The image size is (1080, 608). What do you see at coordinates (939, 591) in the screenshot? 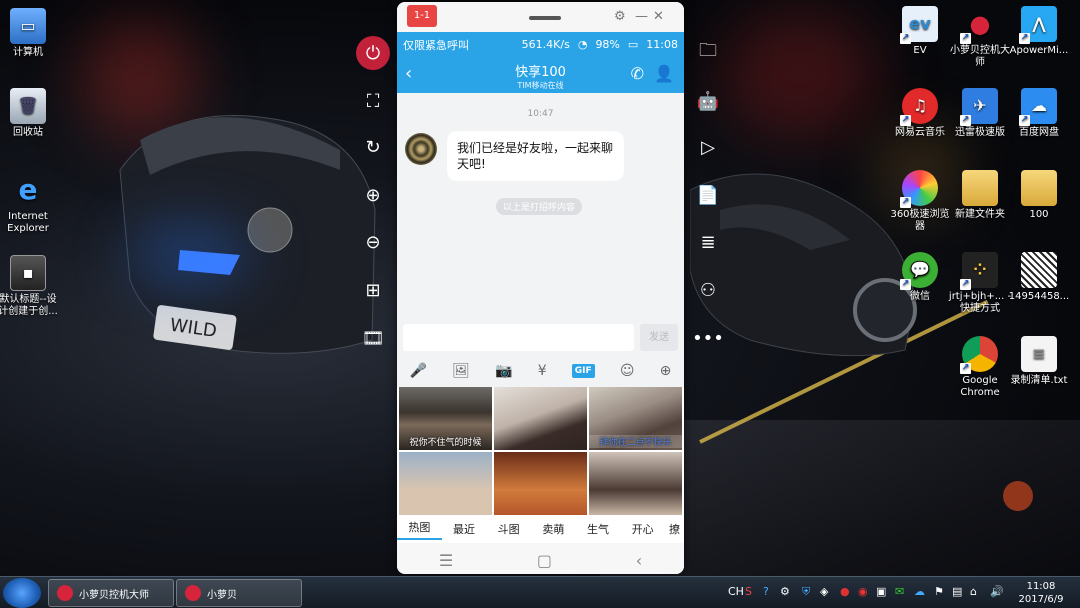
I see `flag-icon: ⚑` at bounding box center [939, 591].